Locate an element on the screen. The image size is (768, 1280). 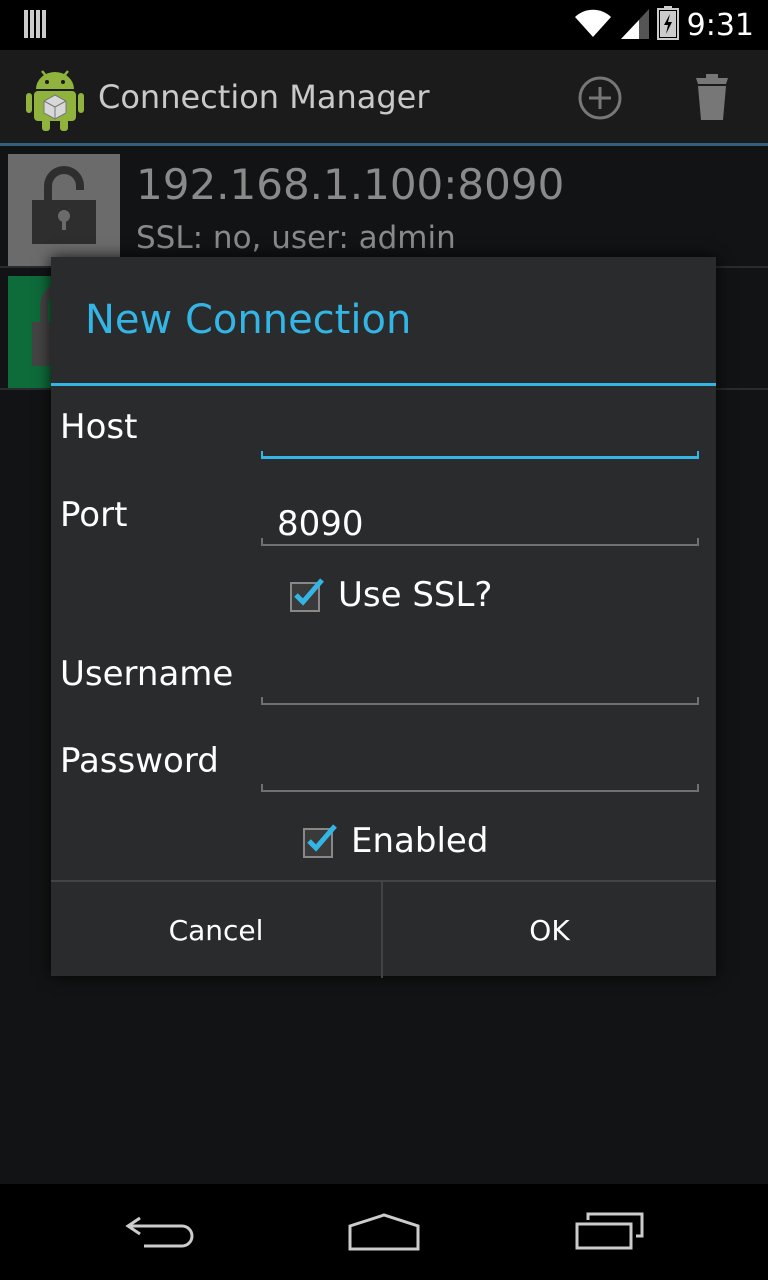
ok-button: OK is located at coordinates (549, 930).